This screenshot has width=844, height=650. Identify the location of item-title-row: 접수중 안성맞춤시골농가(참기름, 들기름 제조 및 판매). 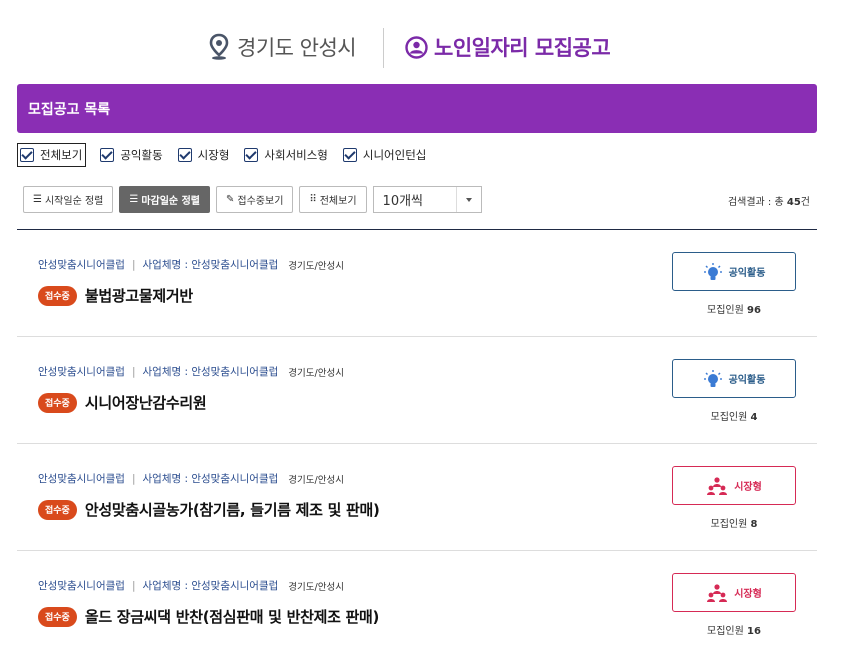
(209, 509).